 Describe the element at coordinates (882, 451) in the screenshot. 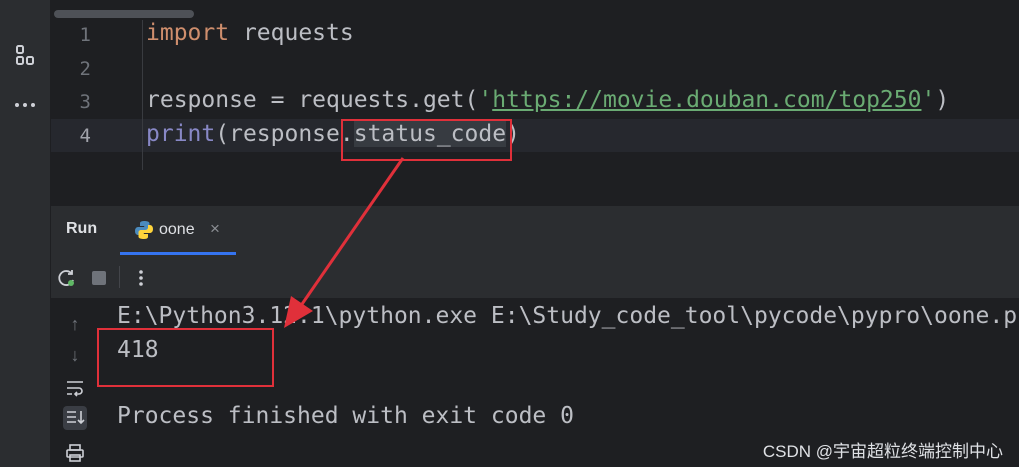

I see `watermark: CSDN @宇宙超粒终端控制中心` at that location.